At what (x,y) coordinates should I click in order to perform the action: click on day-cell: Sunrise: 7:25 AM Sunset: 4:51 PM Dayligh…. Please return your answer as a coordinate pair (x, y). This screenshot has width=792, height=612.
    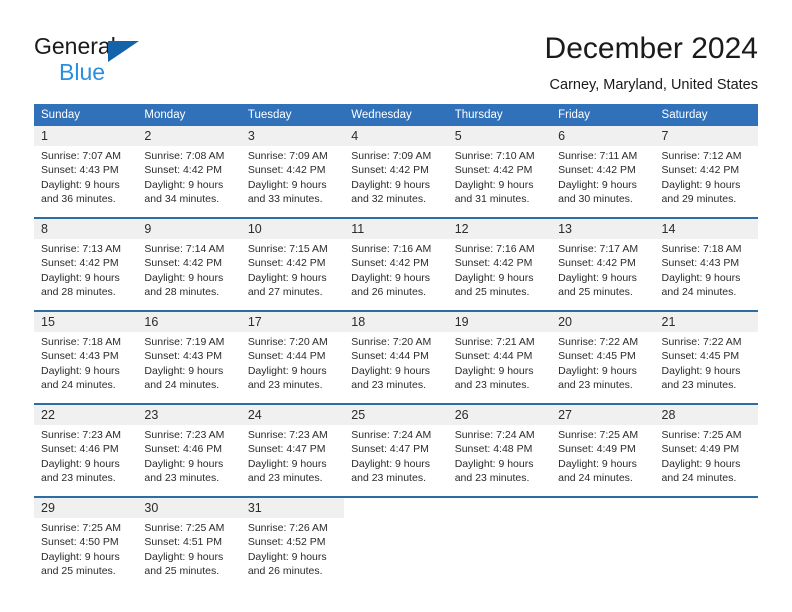
    Looking at the image, I should click on (189, 553).